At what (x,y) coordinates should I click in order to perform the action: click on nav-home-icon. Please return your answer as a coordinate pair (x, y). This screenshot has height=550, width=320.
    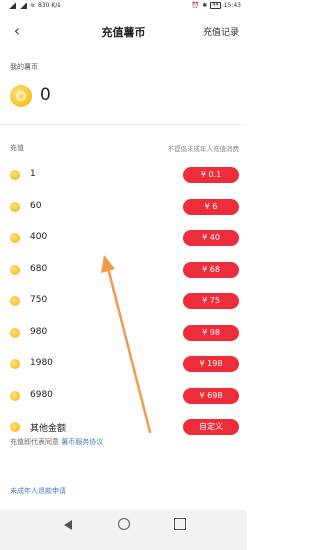
    Looking at the image, I should click on (124, 524).